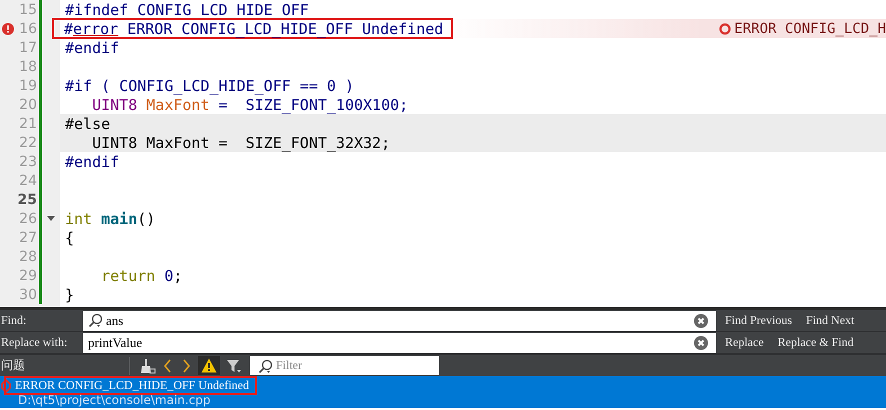 The width and height of the screenshot is (886, 410). What do you see at coordinates (399, 342) in the screenshot?
I see `replace-field: printValue` at bounding box center [399, 342].